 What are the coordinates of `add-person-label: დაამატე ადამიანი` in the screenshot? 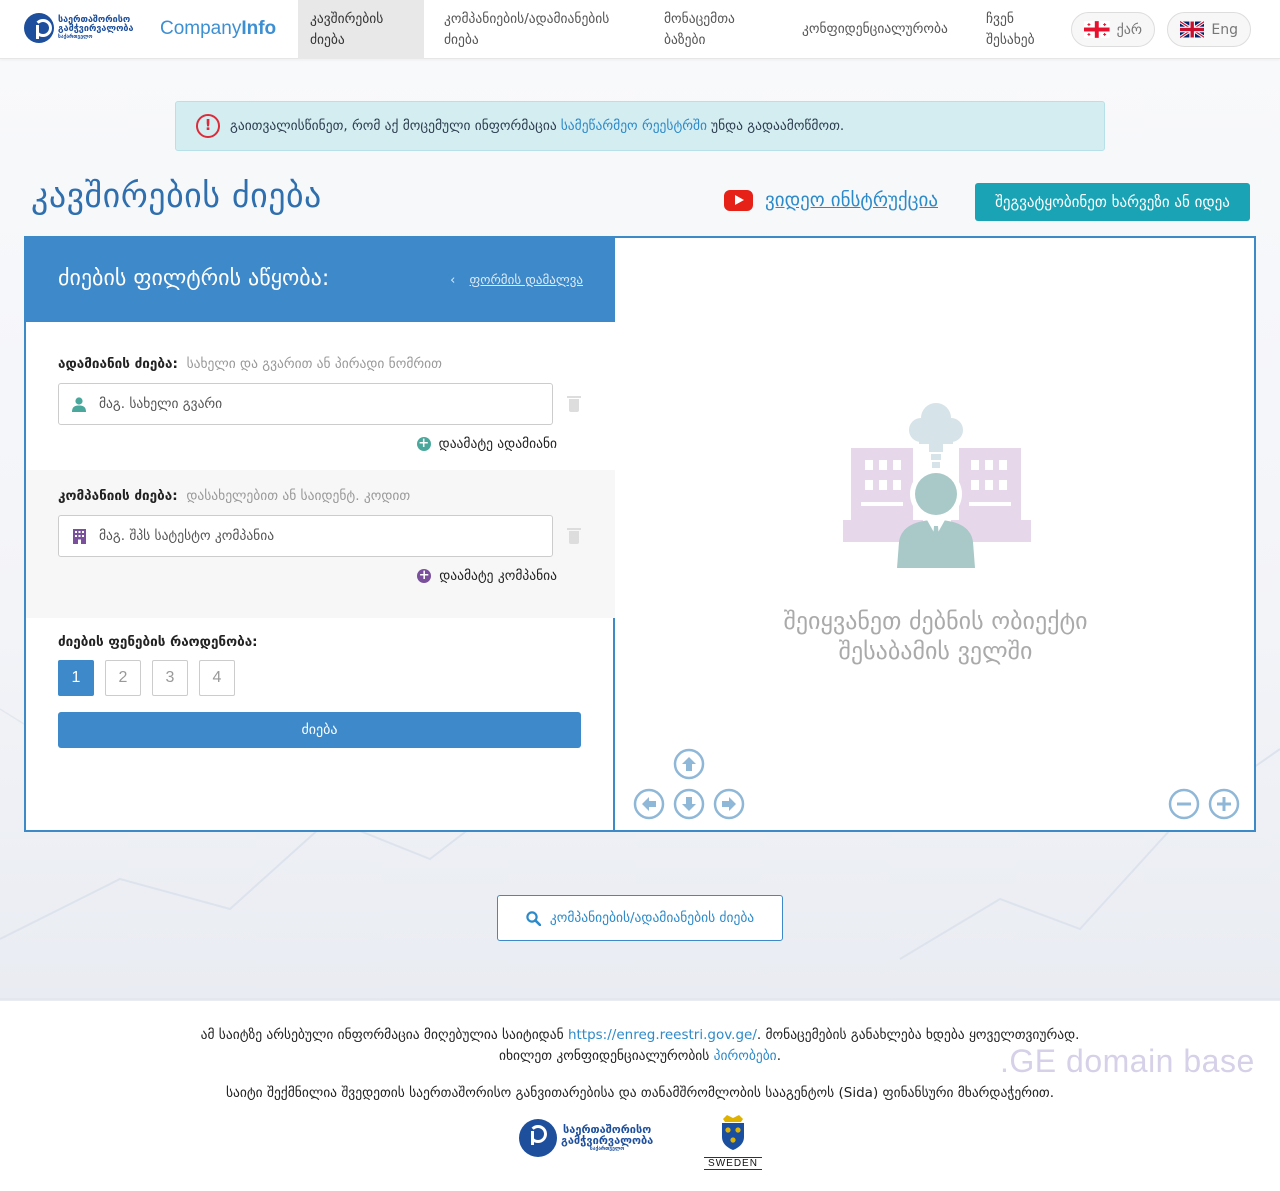 It's located at (497, 444).